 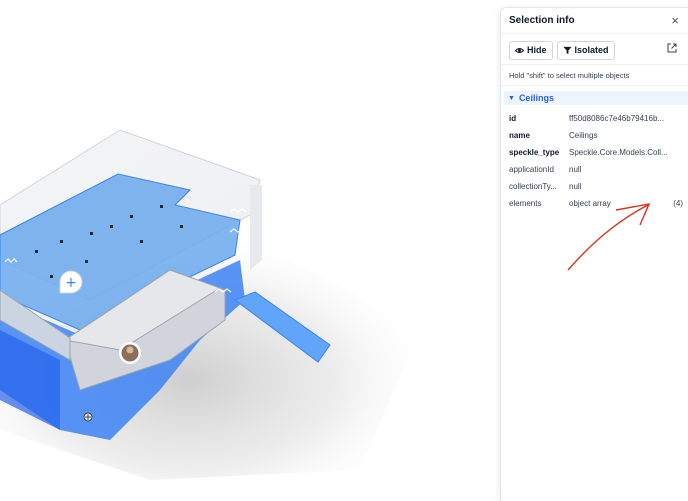 I want to click on property-row-name: name Ceilings, so click(x=598, y=135).